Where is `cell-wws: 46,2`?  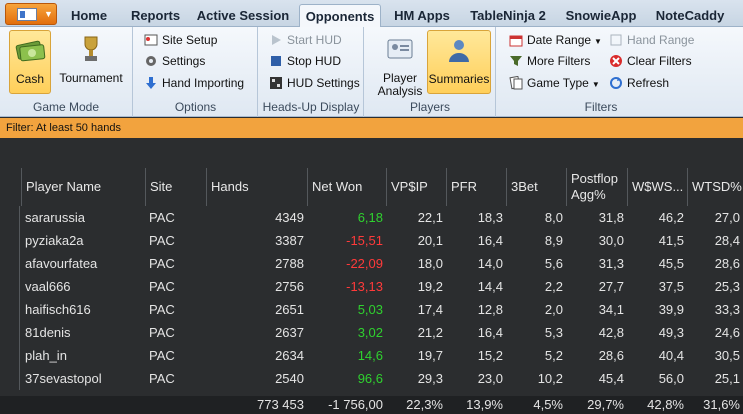
cell-wws: 46,2 is located at coordinates (671, 217).